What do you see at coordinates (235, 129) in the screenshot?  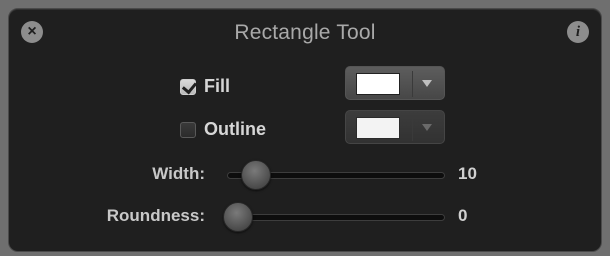 I see `outline-label: Outline` at bounding box center [235, 129].